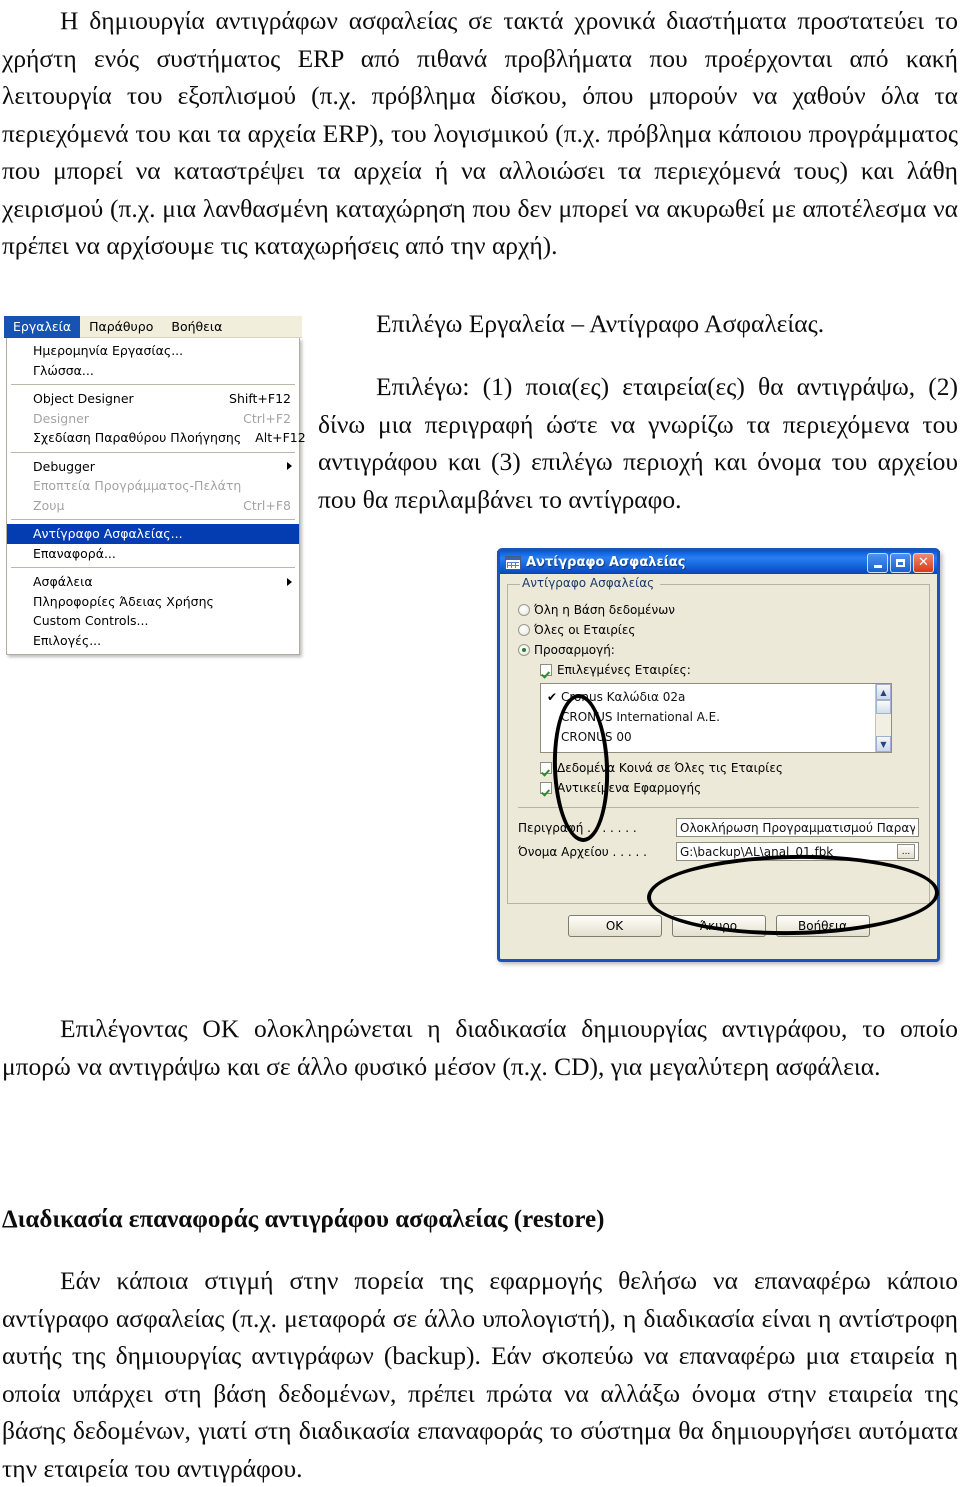 The height and width of the screenshot is (1487, 960). What do you see at coordinates (153, 419) in the screenshot?
I see `menu-item-4: Designer Ctrl+F2` at bounding box center [153, 419].